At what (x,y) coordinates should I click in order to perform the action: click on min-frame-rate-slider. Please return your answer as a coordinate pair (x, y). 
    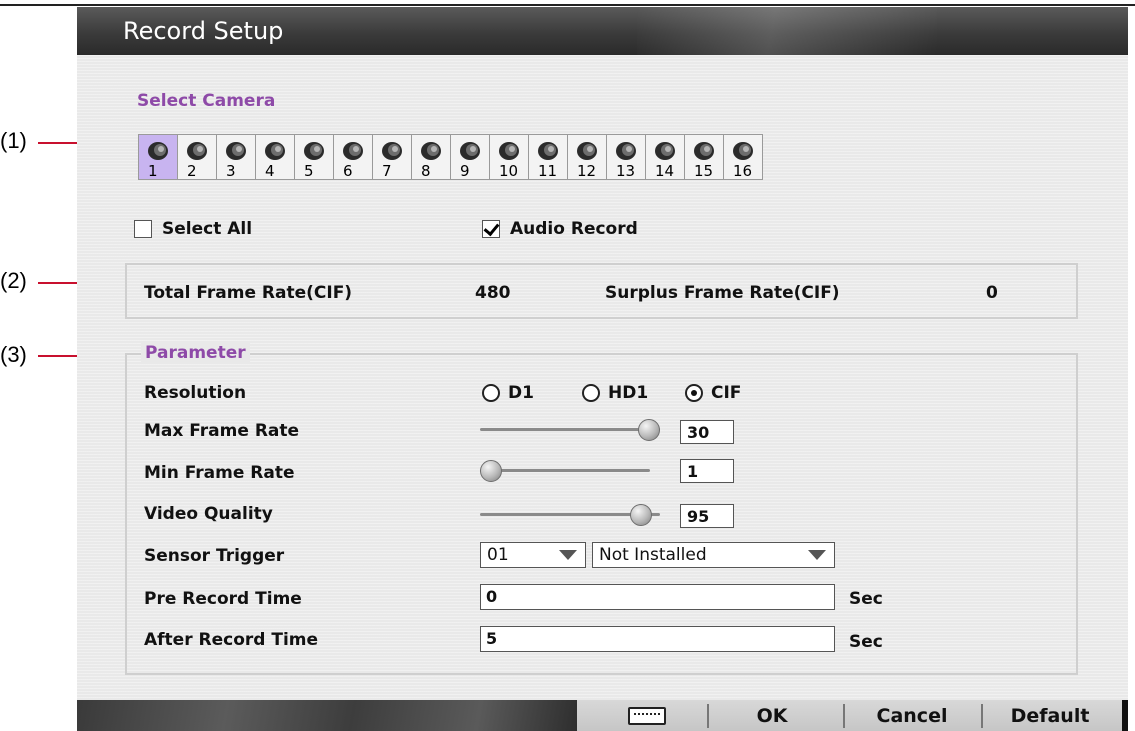
    Looking at the image, I should click on (565, 471).